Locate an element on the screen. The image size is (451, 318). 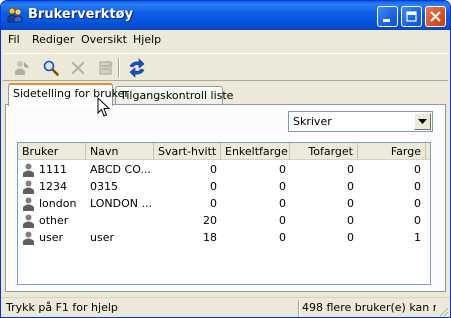
title-bar: Brukerverktøy is located at coordinates (225, 15).